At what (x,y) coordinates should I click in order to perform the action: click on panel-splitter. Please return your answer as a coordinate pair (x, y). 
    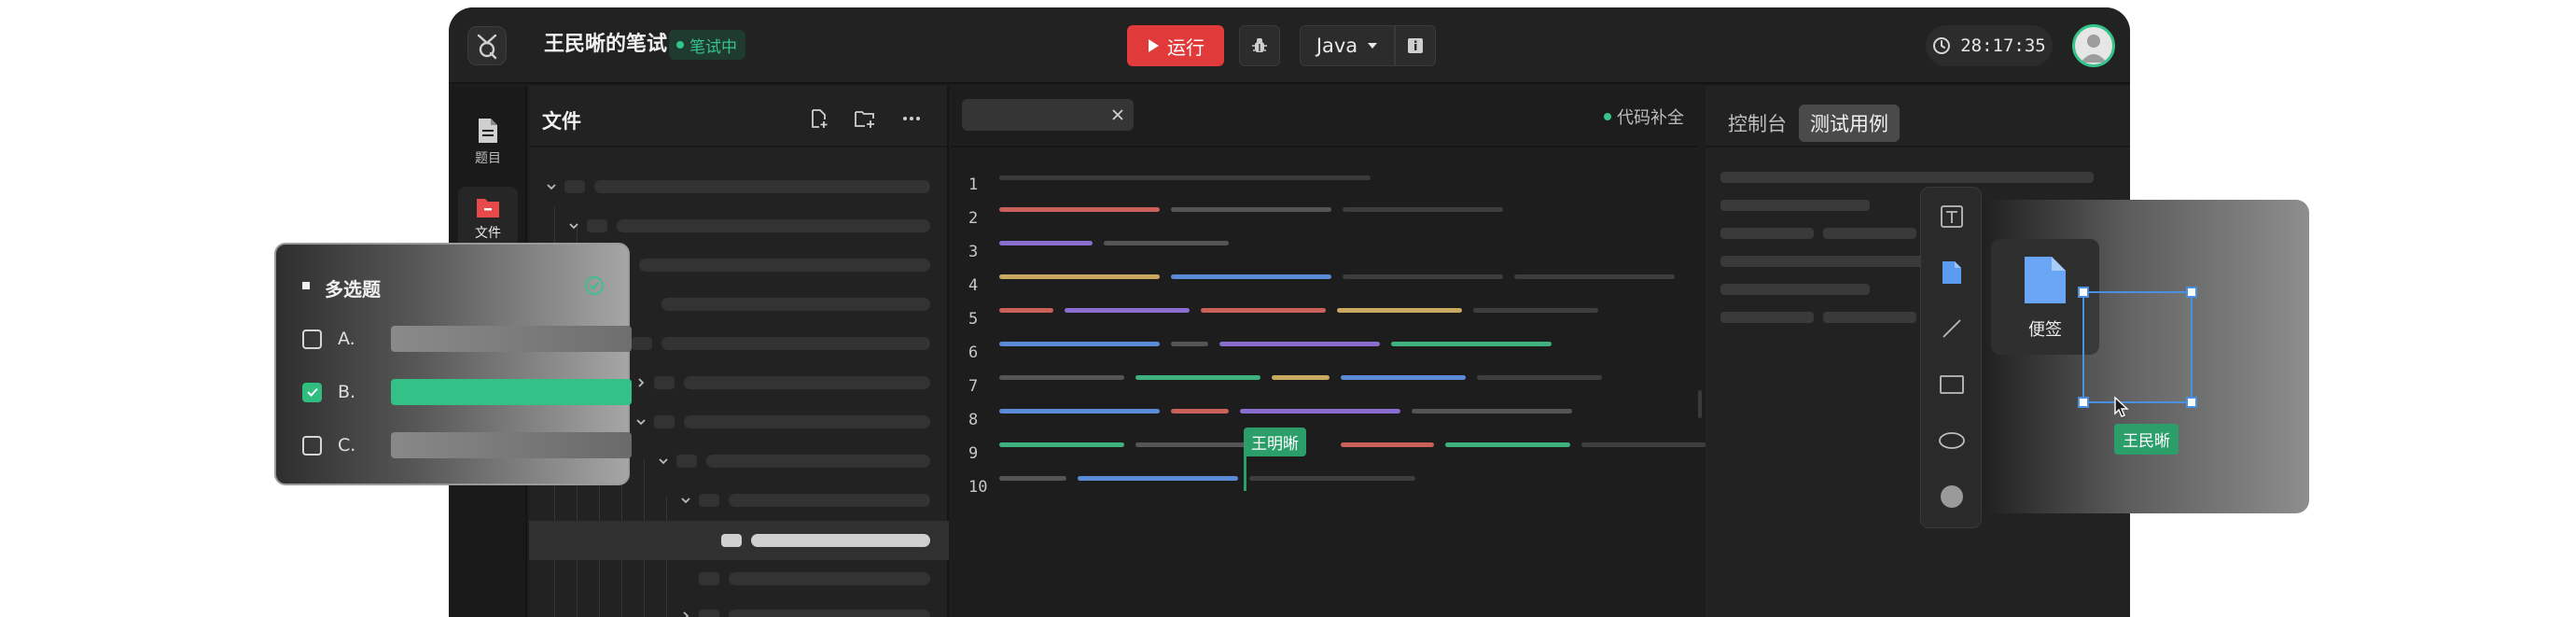
    Looking at the image, I should click on (1700, 404).